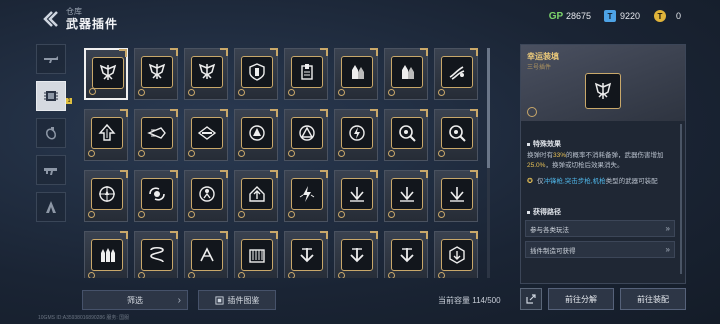  Describe the element at coordinates (603, 83) in the screenshot. I see `detail-header: 幸运装填 三号插件` at that location.